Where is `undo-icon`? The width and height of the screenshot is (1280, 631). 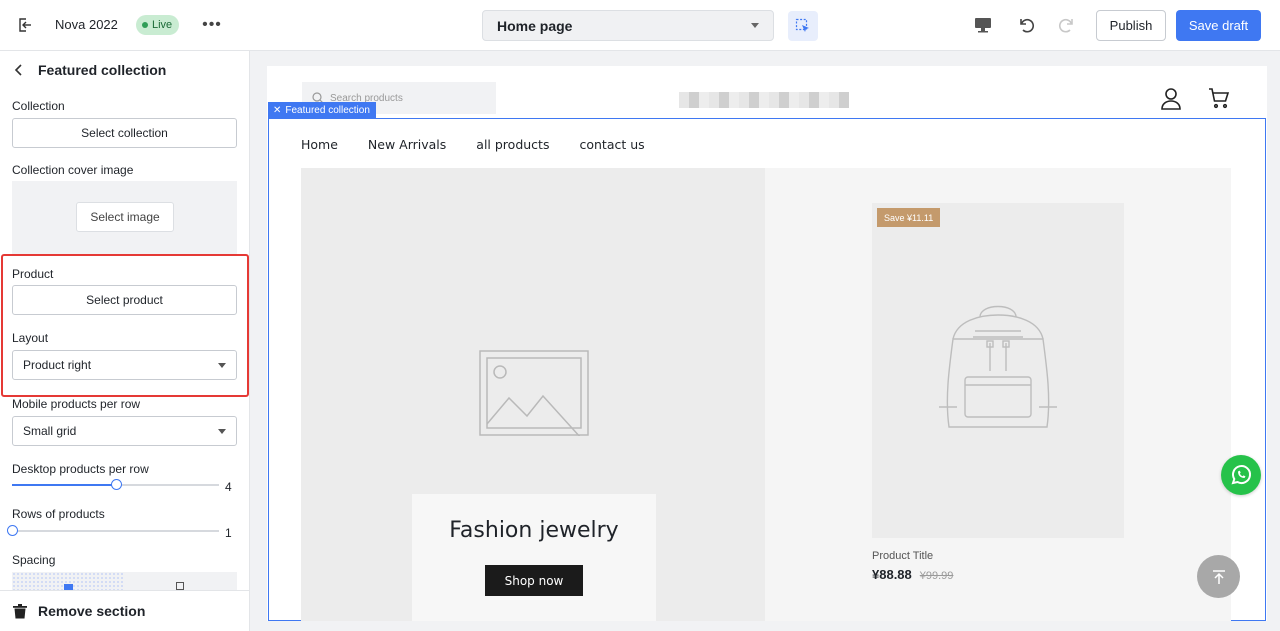
undo-icon is located at coordinates (1026, 25).